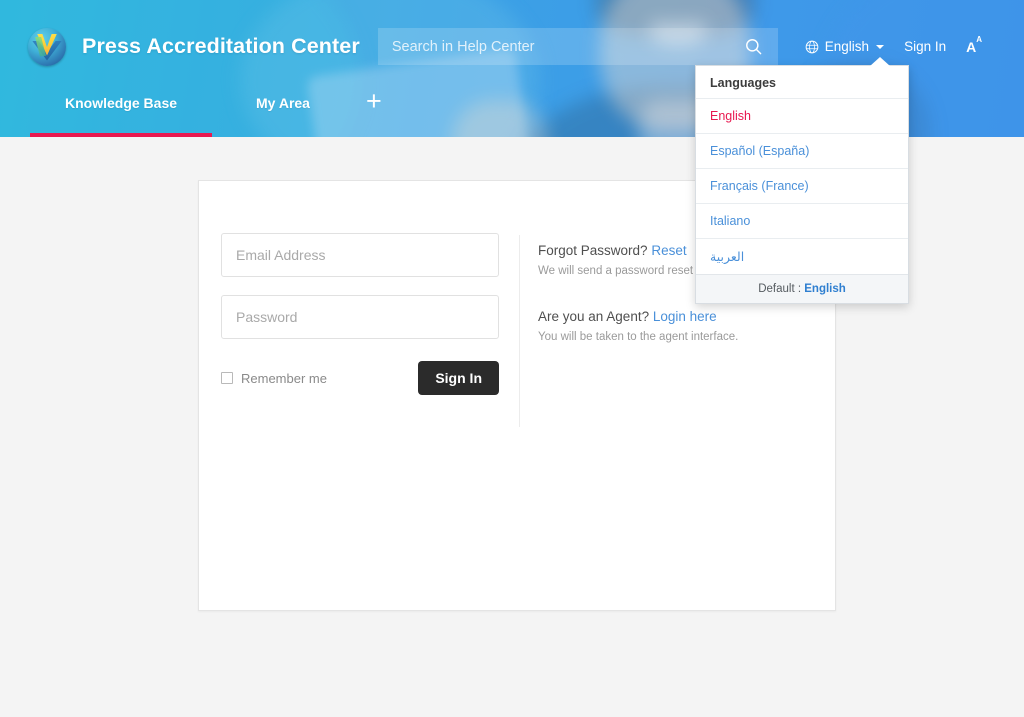  Describe the element at coordinates (727, 257) in the screenshot. I see `language-option-label: العربية` at that location.